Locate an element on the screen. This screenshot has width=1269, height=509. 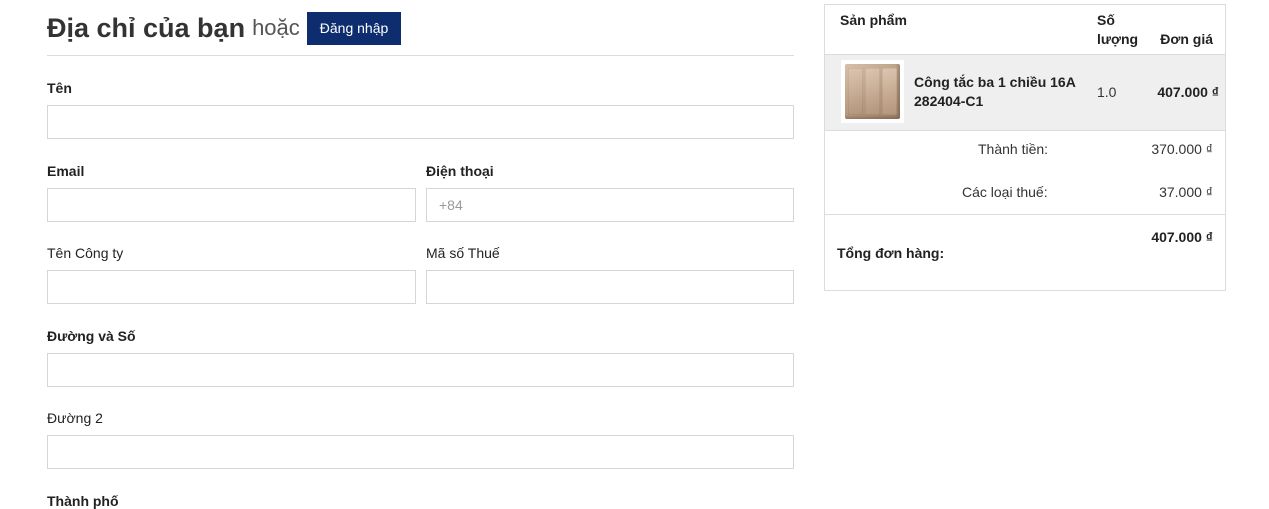
col-header-unit-price: Đơn giá is located at coordinates (1186, 39).